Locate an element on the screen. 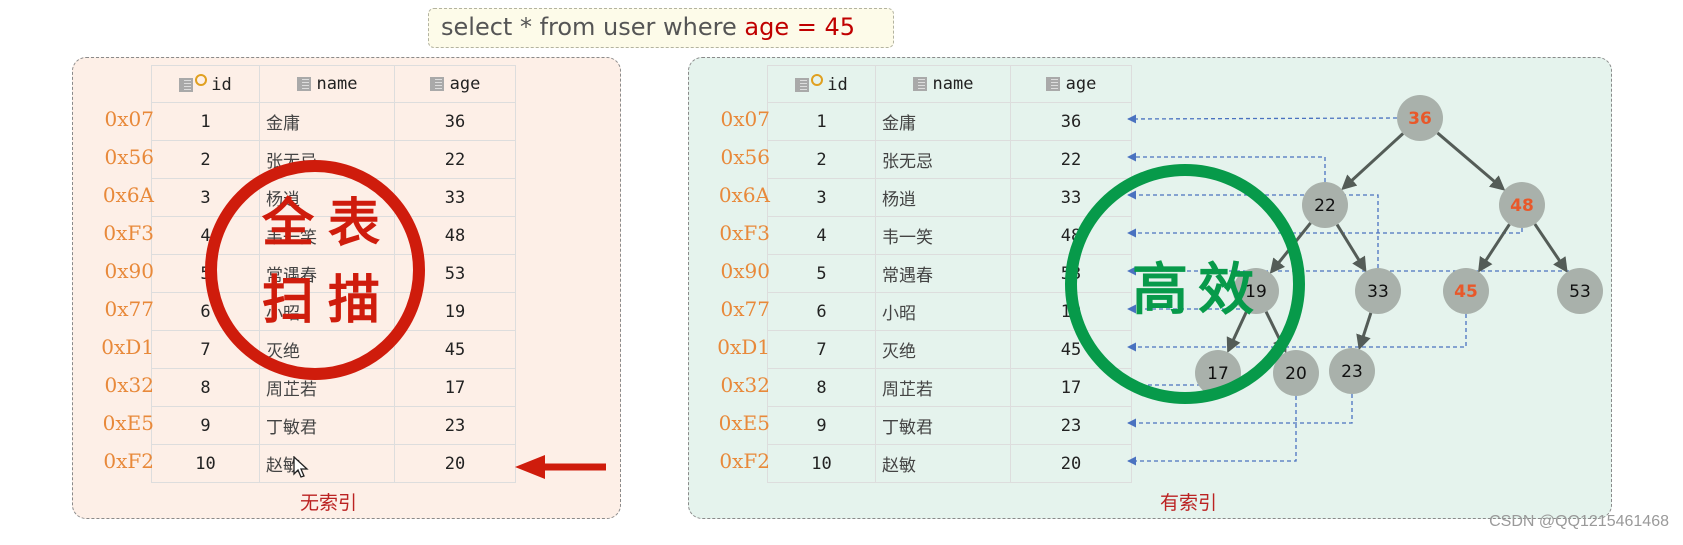 The height and width of the screenshot is (545, 1683). tree-node-key: 33 is located at coordinates (1378, 292).